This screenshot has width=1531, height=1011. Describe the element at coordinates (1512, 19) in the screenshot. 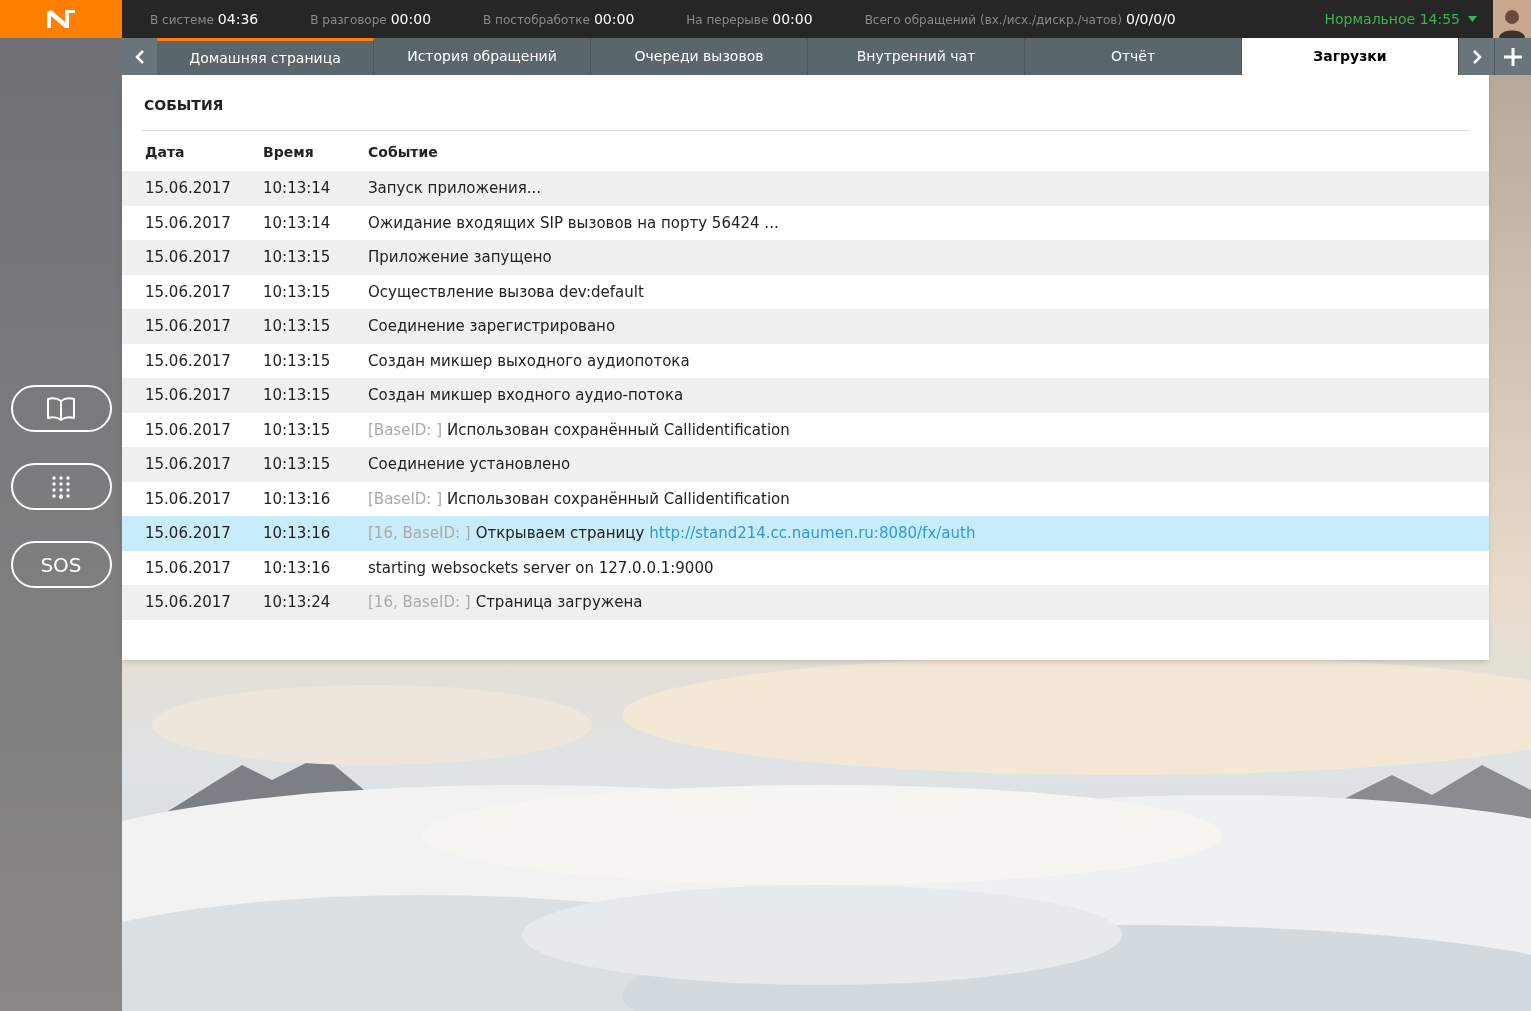

I see `avatar` at that location.